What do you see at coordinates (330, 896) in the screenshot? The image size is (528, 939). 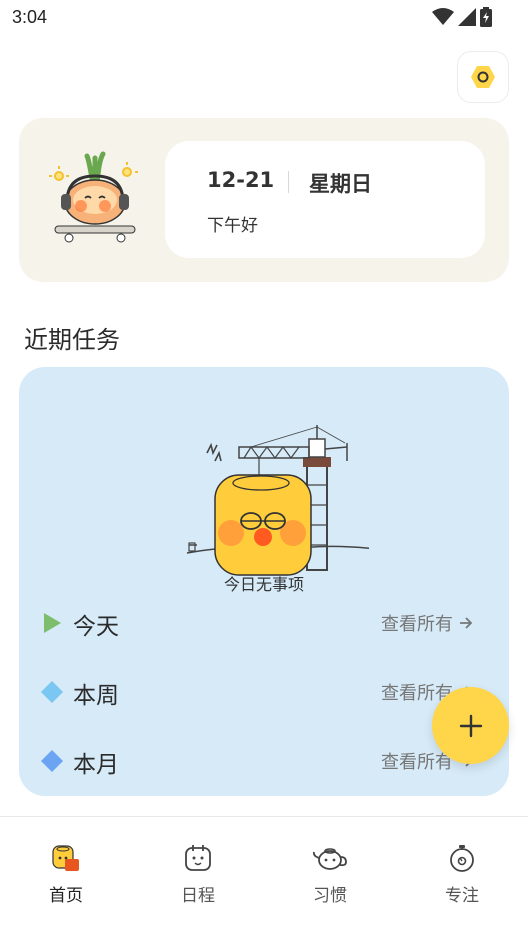 I see `nav-label: 习惯` at bounding box center [330, 896].